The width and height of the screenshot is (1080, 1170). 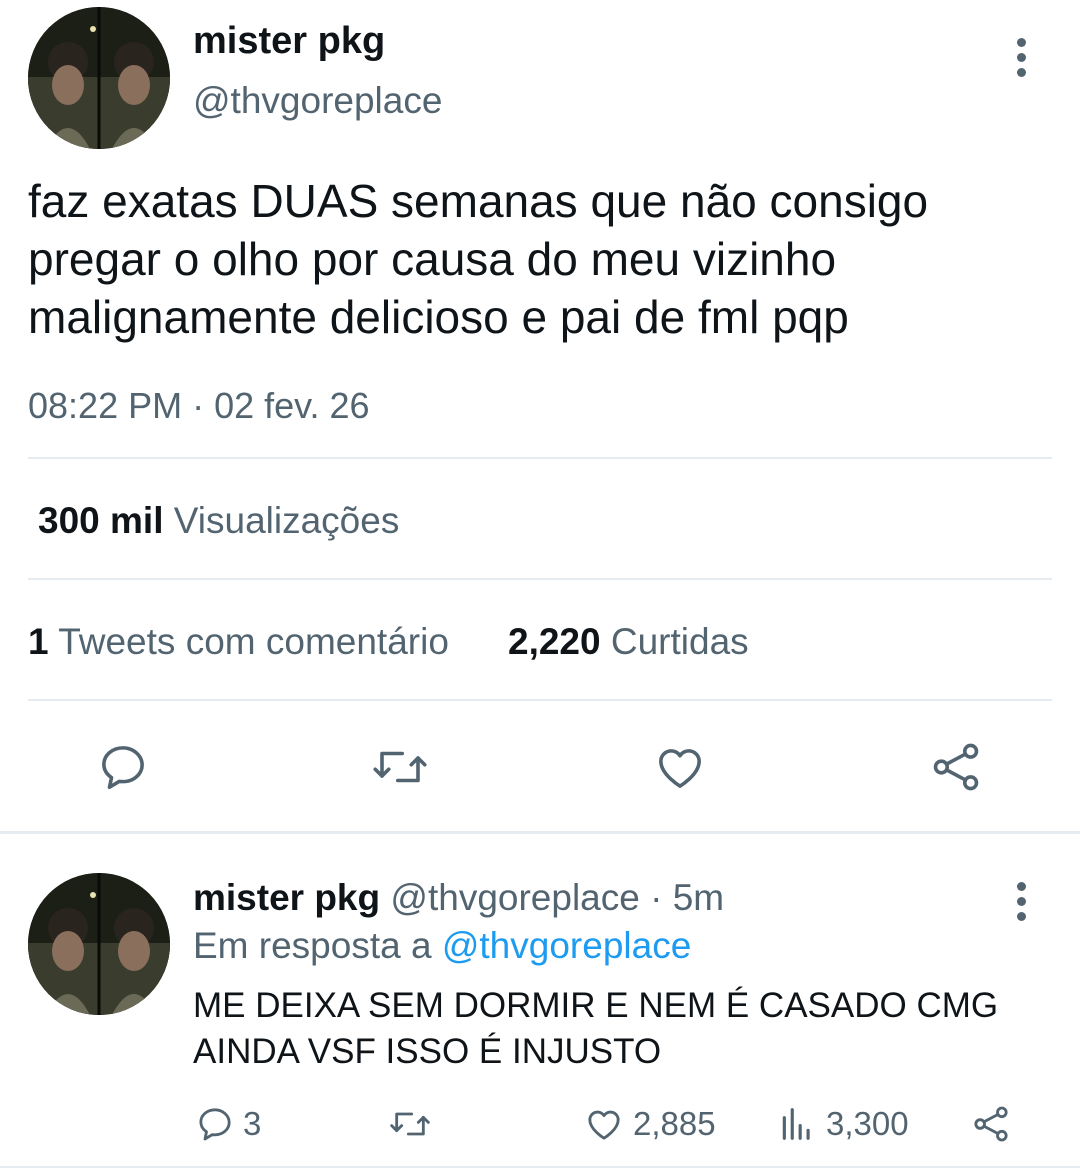 I want to click on more-options-icon, so click(x=1024, y=60).